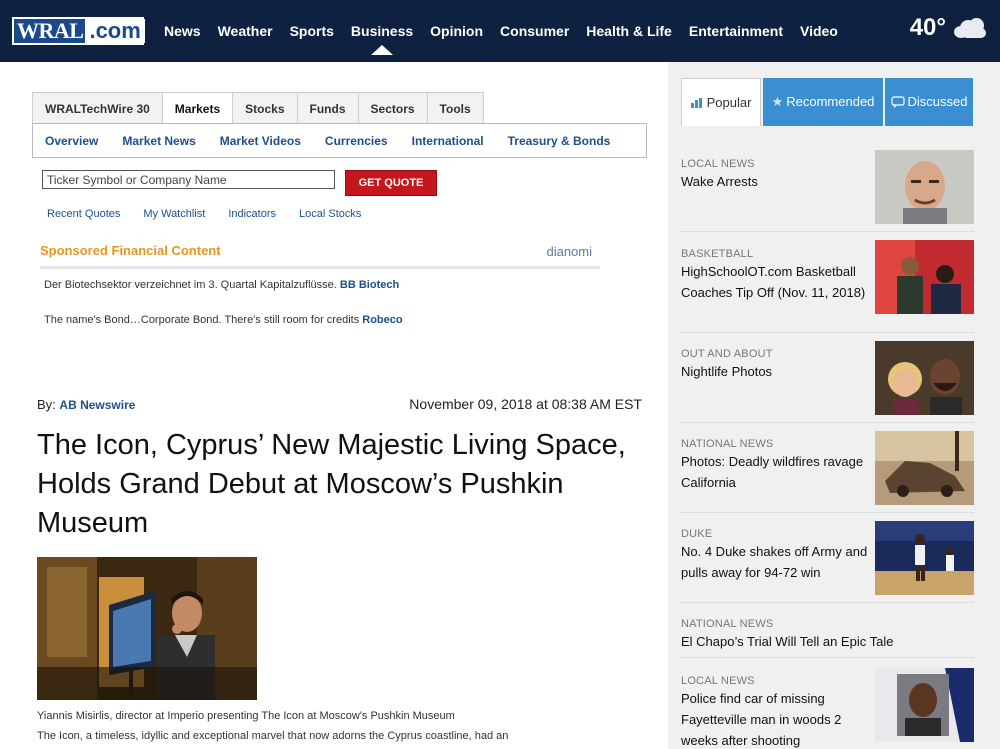  What do you see at coordinates (534, 31) in the screenshot?
I see `nav-consumer: Consumer` at bounding box center [534, 31].